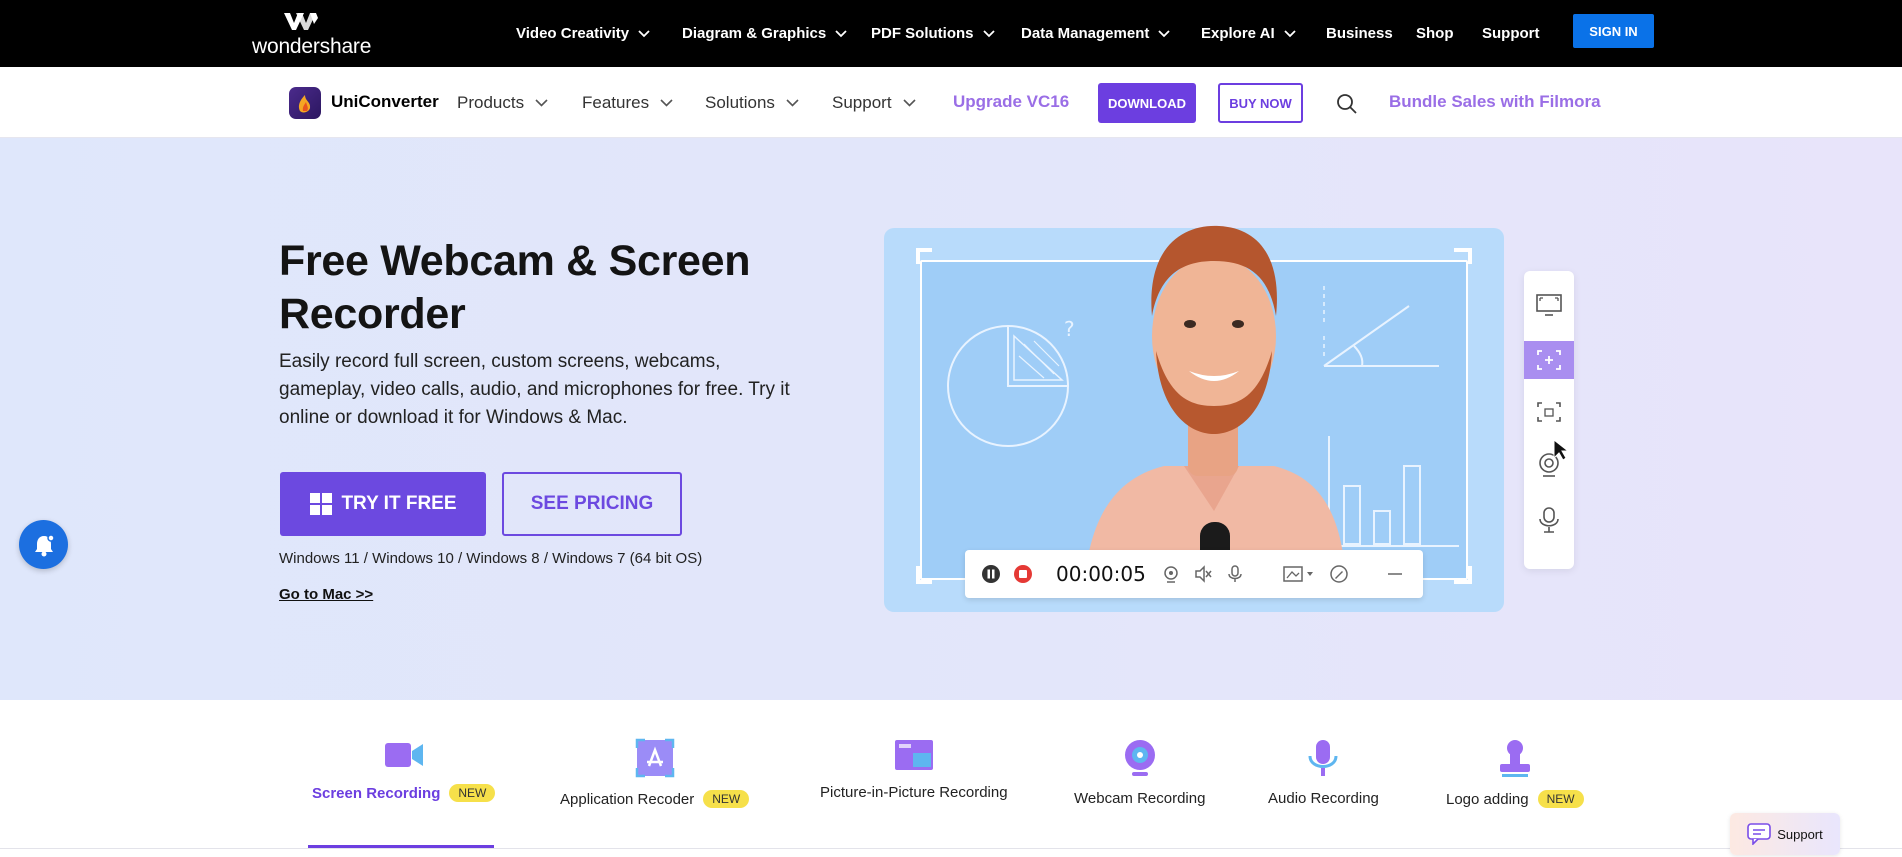 The width and height of the screenshot is (1902, 857). Describe the element at coordinates (1785, 834) in the screenshot. I see `support-chat-button: Support` at that location.